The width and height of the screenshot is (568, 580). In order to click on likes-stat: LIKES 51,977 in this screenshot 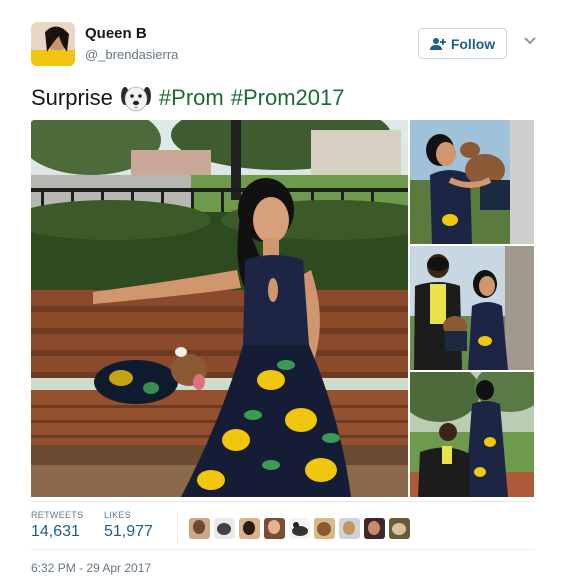, I will do `click(128, 525)`.